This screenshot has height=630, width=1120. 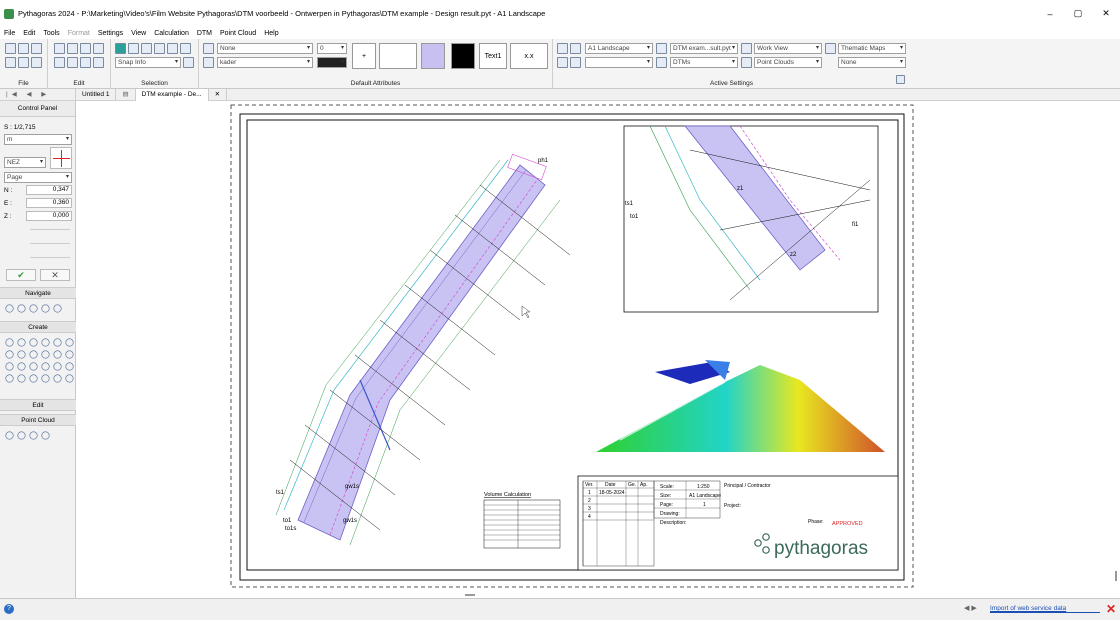 I want to click on status-nav-arrows: ◀ ▶, so click(x=970, y=608).